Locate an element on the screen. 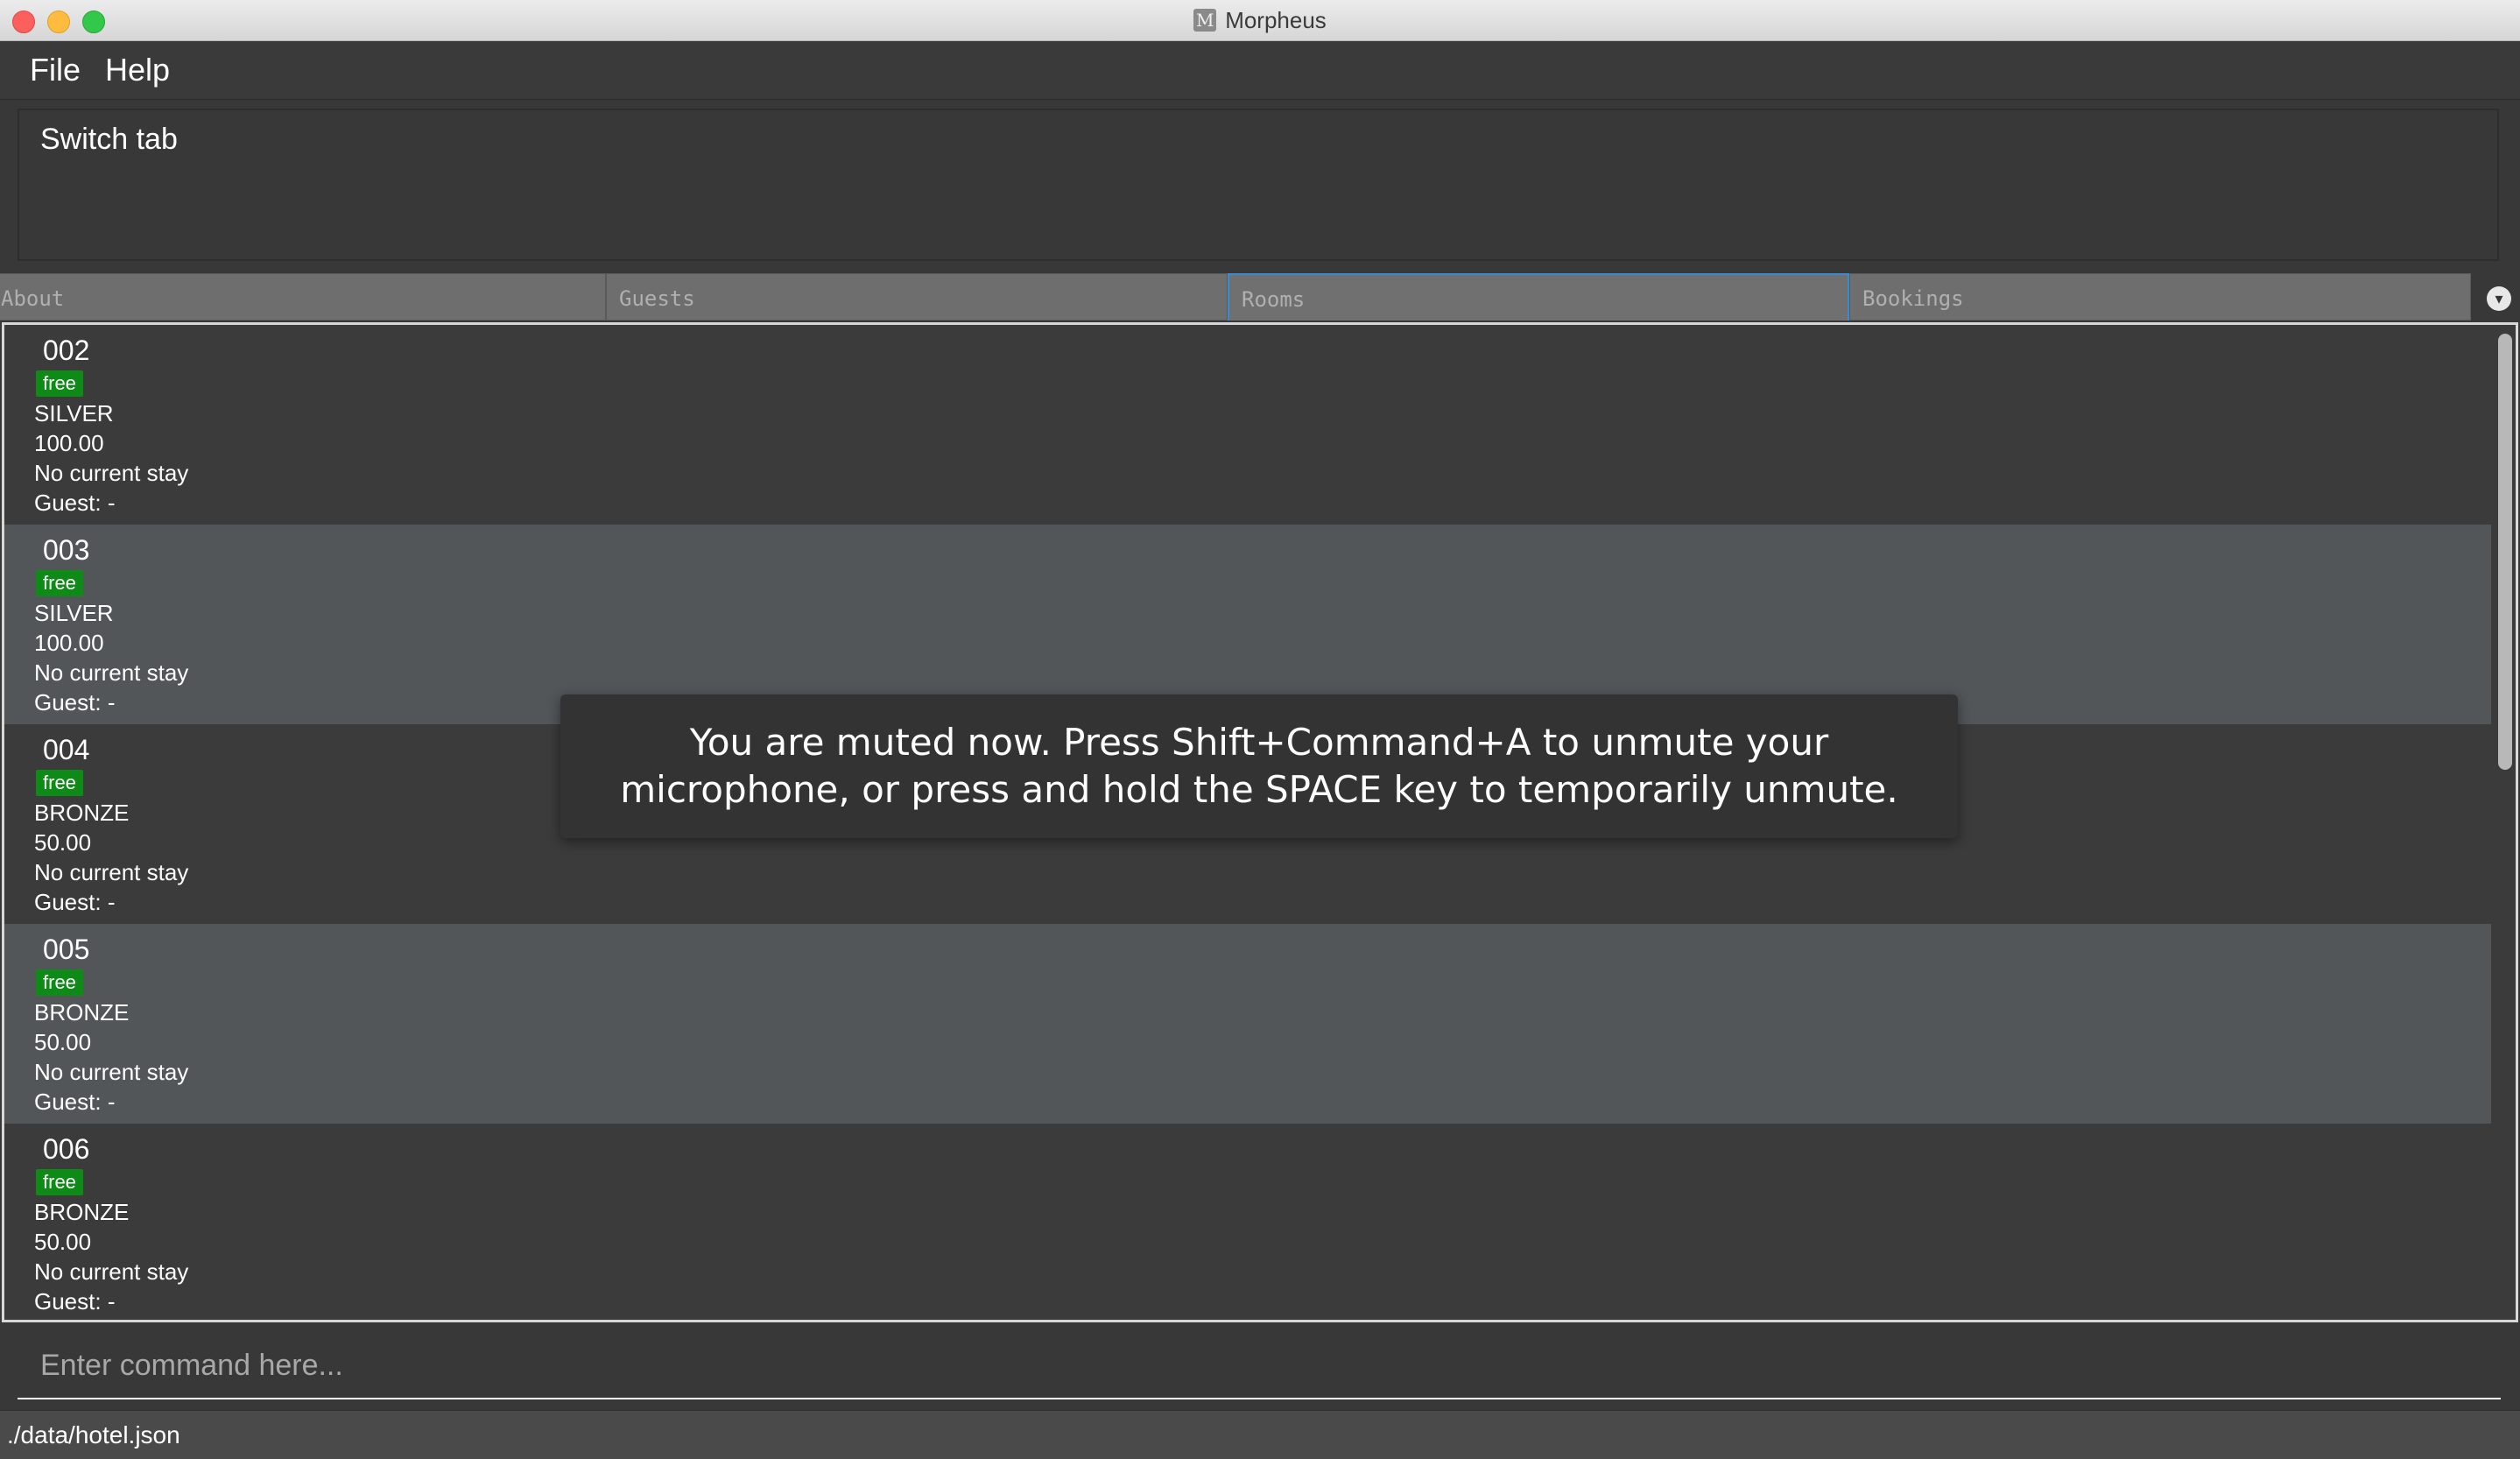 The height and width of the screenshot is (1459, 2520). result-text: Switch tab is located at coordinates (109, 139).